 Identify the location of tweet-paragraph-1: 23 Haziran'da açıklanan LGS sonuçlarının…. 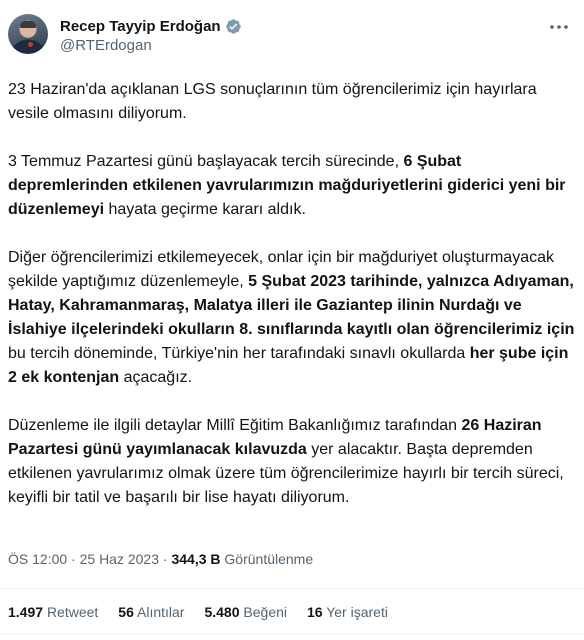
(293, 102).